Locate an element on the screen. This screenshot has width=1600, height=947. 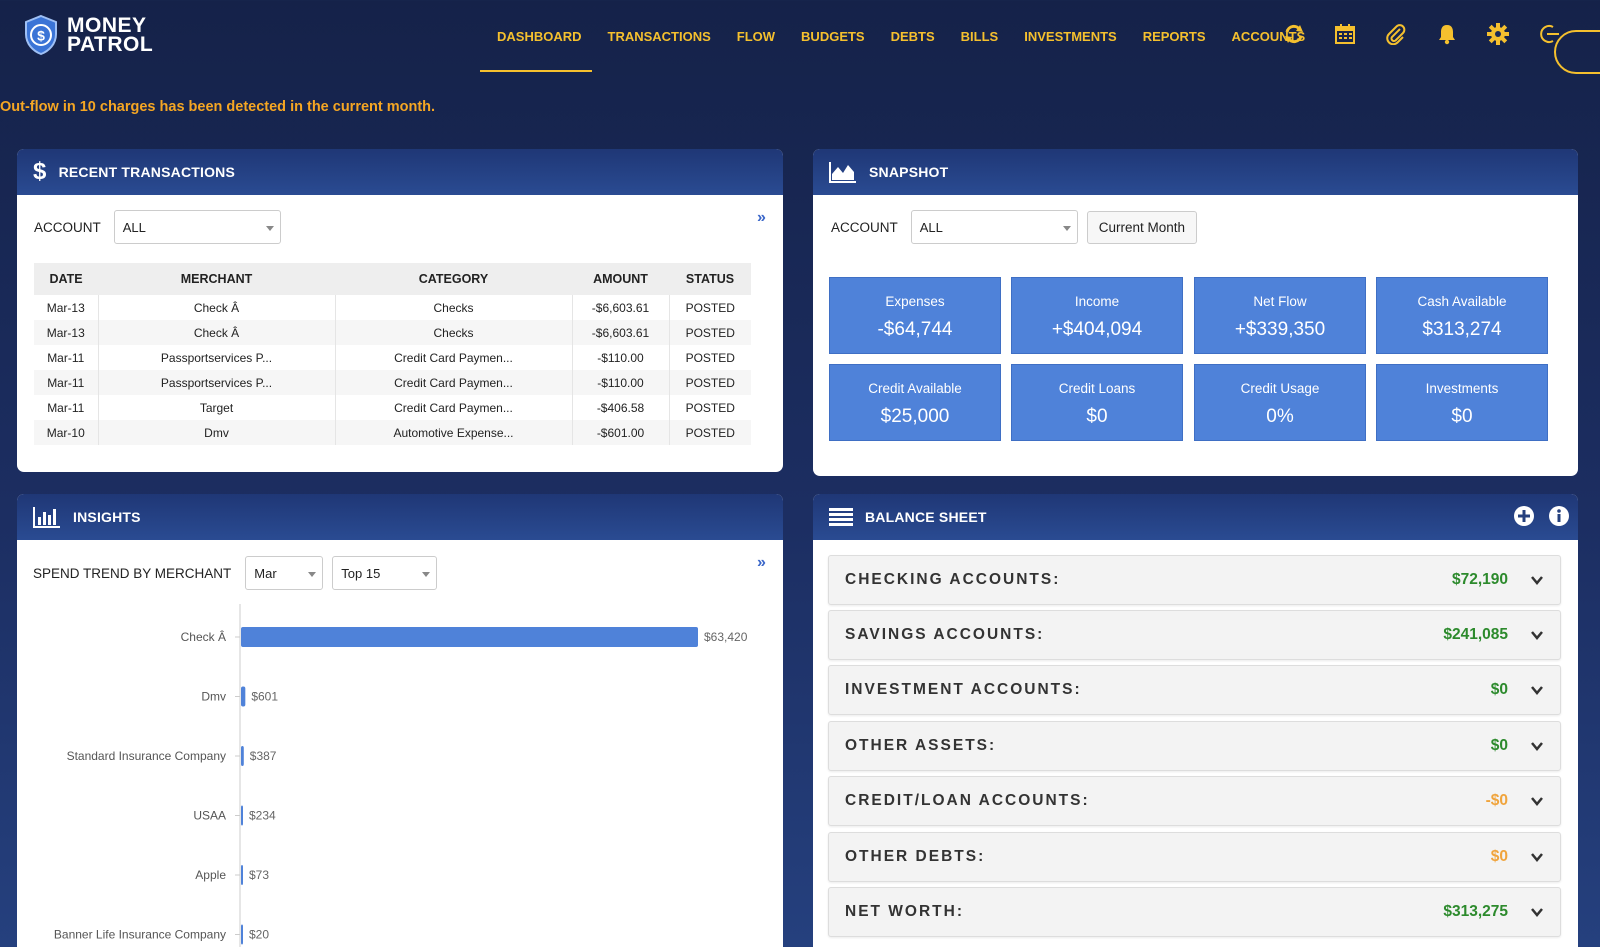
balance-sheet-header: BALANCE SHEET is located at coordinates (1195, 517).